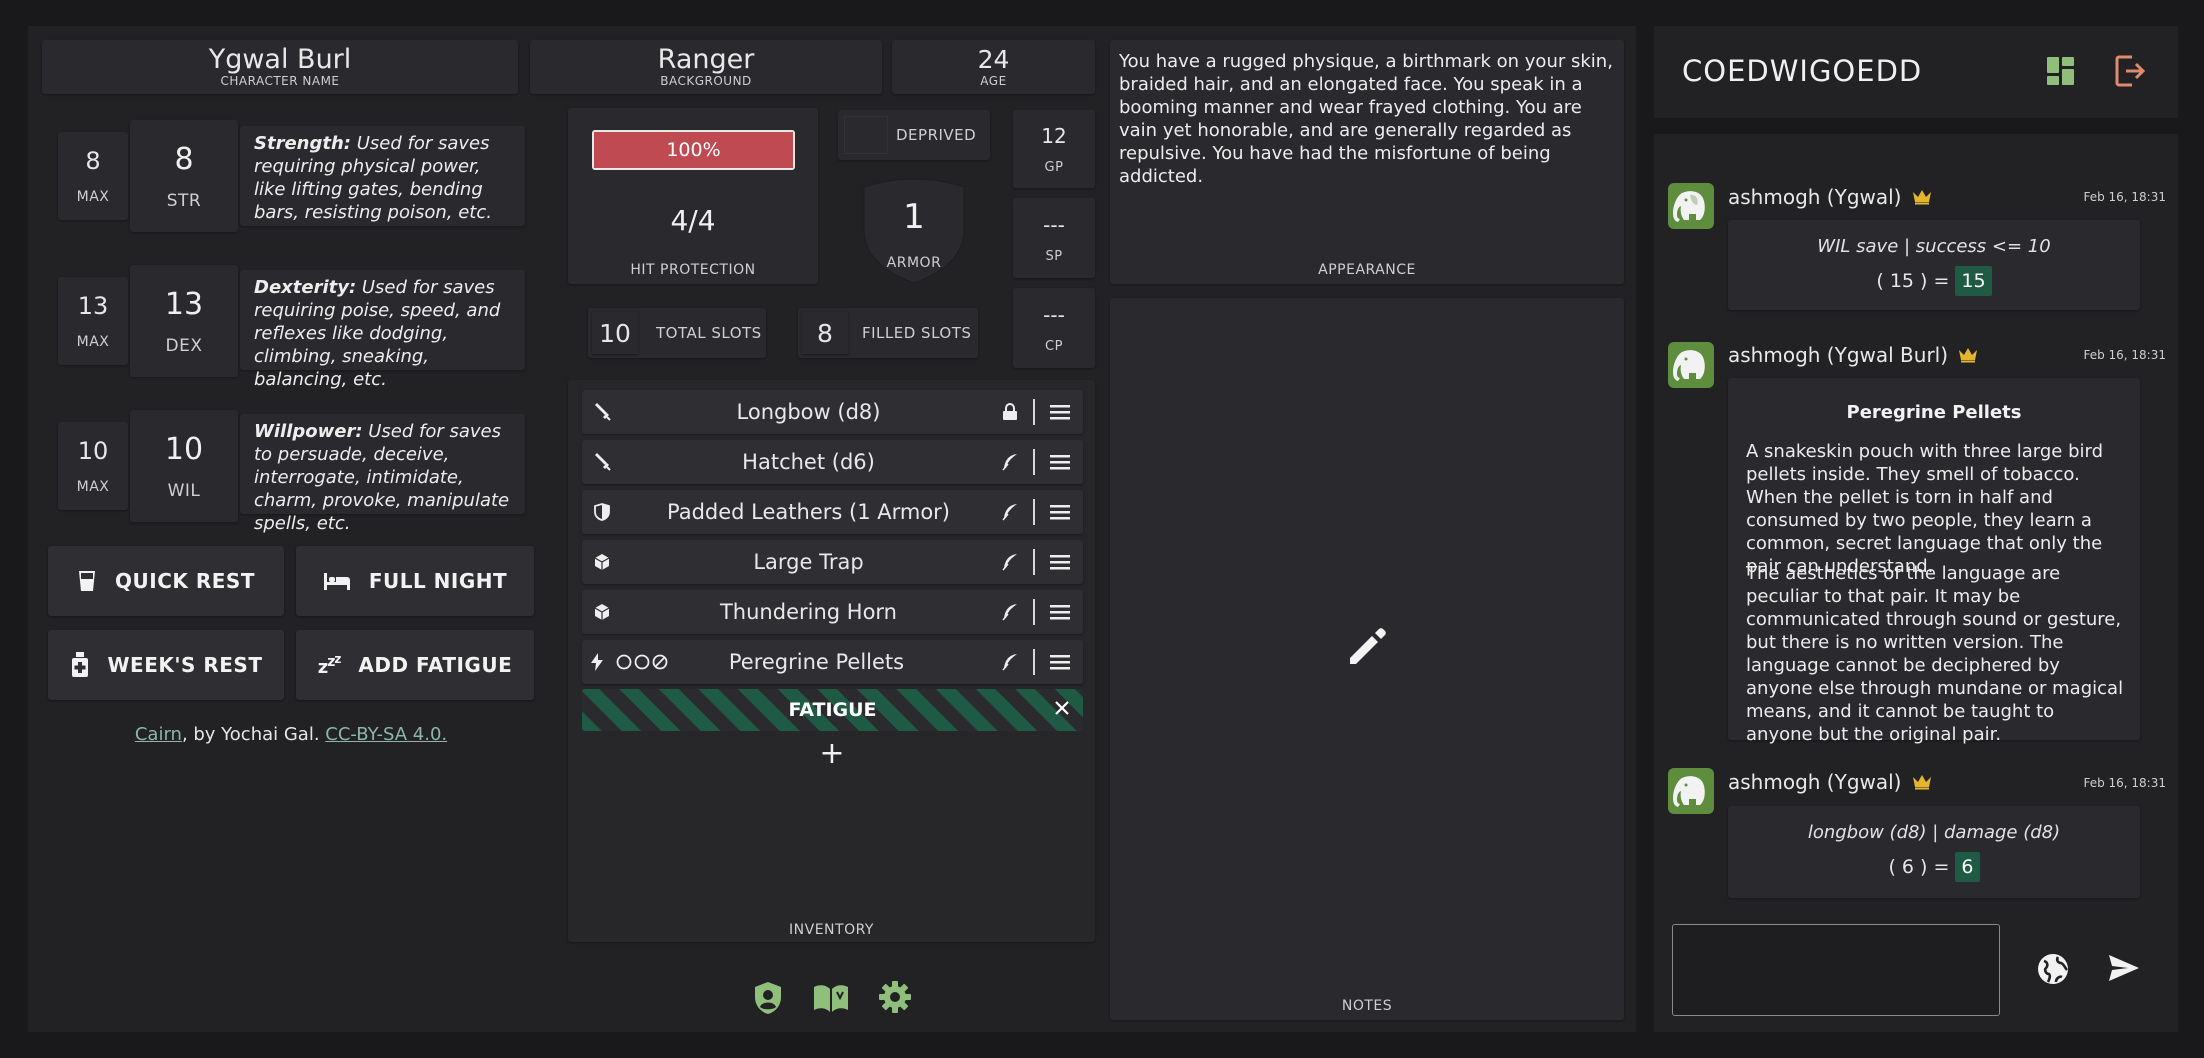 This screenshot has height=1058, width=2204. What do you see at coordinates (914, 231) in the screenshot?
I see `armor-box: 1 ARMOR` at bounding box center [914, 231].